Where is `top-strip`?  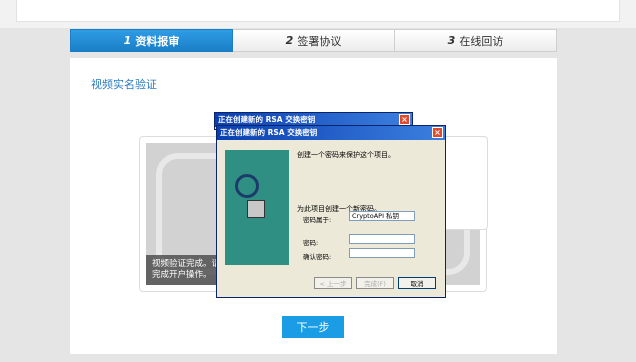 top-strip is located at coordinates (318, 14).